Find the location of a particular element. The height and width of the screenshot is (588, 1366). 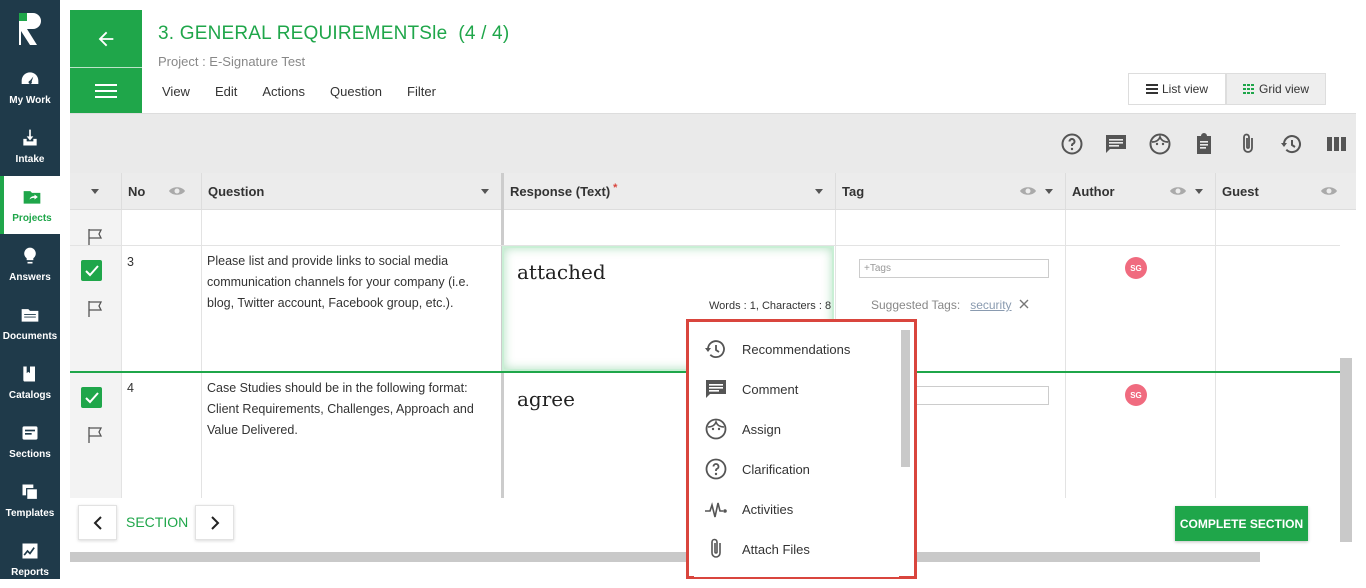

back-button is located at coordinates (106, 39).